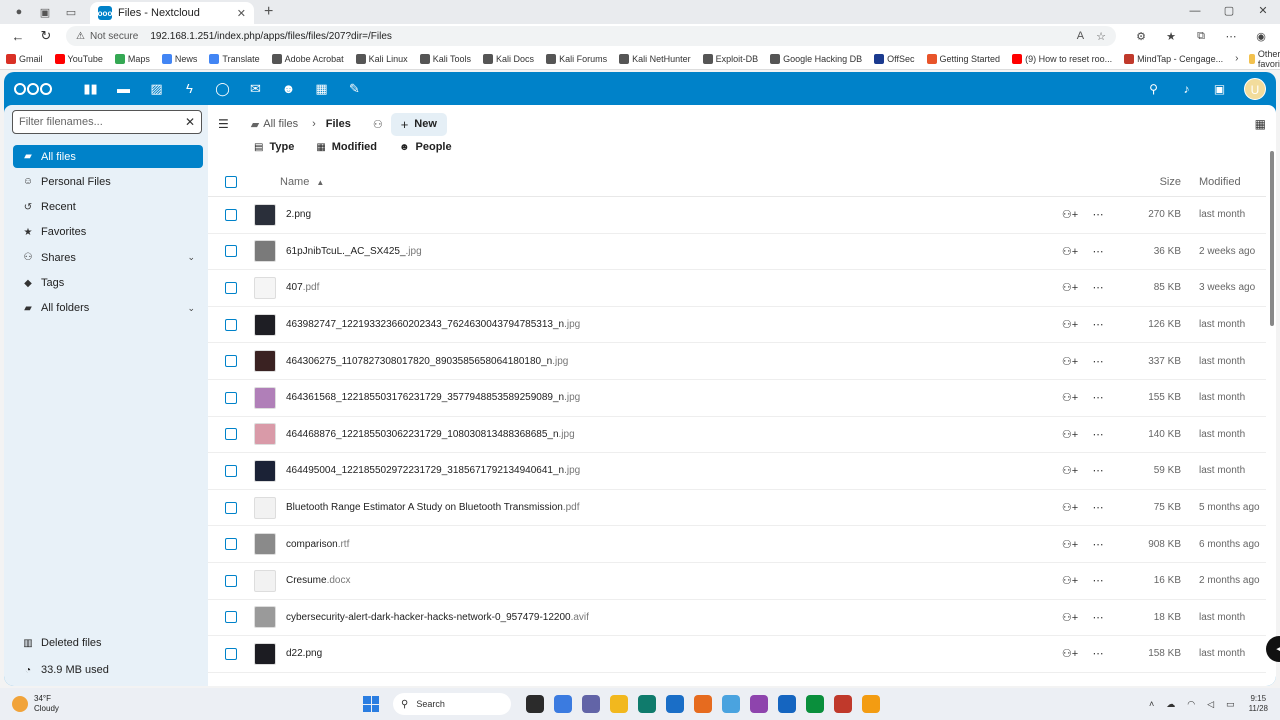 The image size is (1280, 720). Describe the element at coordinates (35, 704) in the screenshot. I see `weather-widget: 34°F Cloudy` at that location.